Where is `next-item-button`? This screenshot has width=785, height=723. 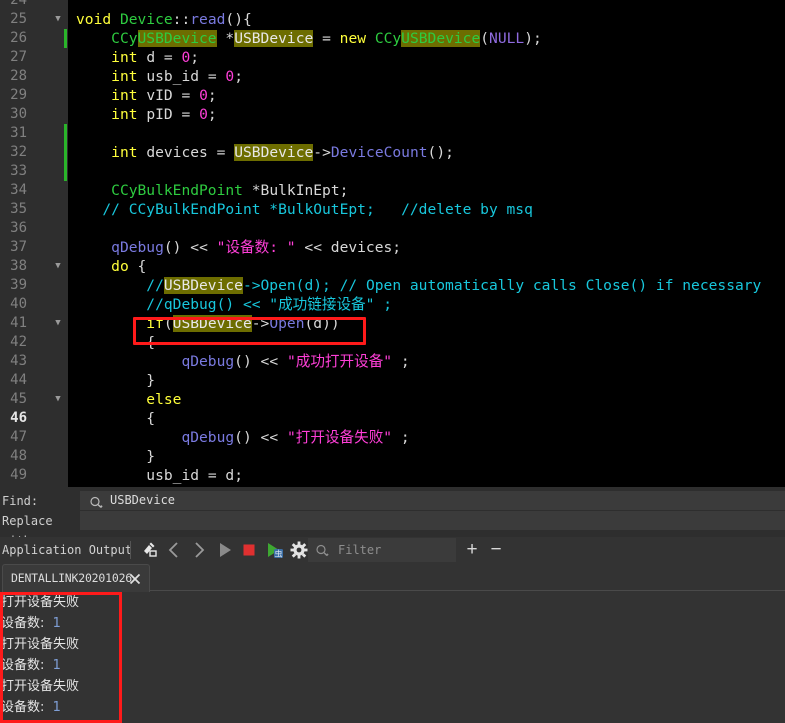
next-item-button is located at coordinates (199, 550).